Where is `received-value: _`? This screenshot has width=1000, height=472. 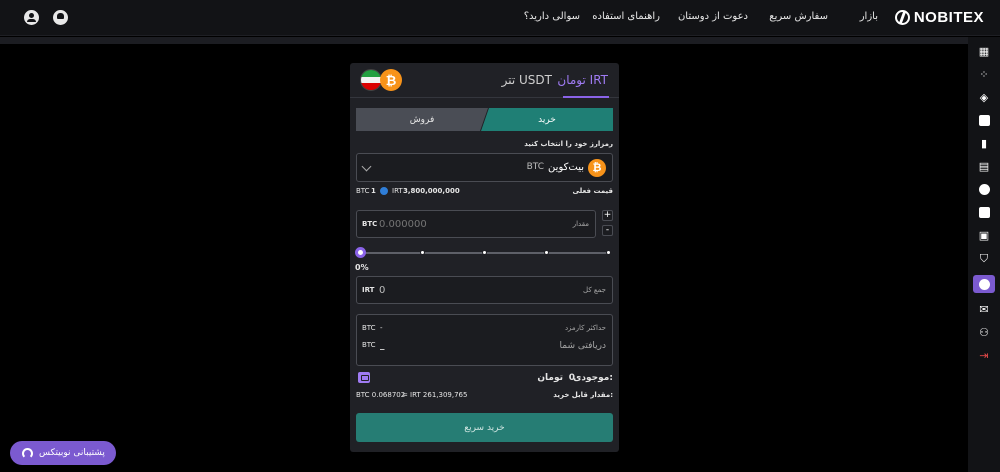 received-value: _ is located at coordinates (382, 346).